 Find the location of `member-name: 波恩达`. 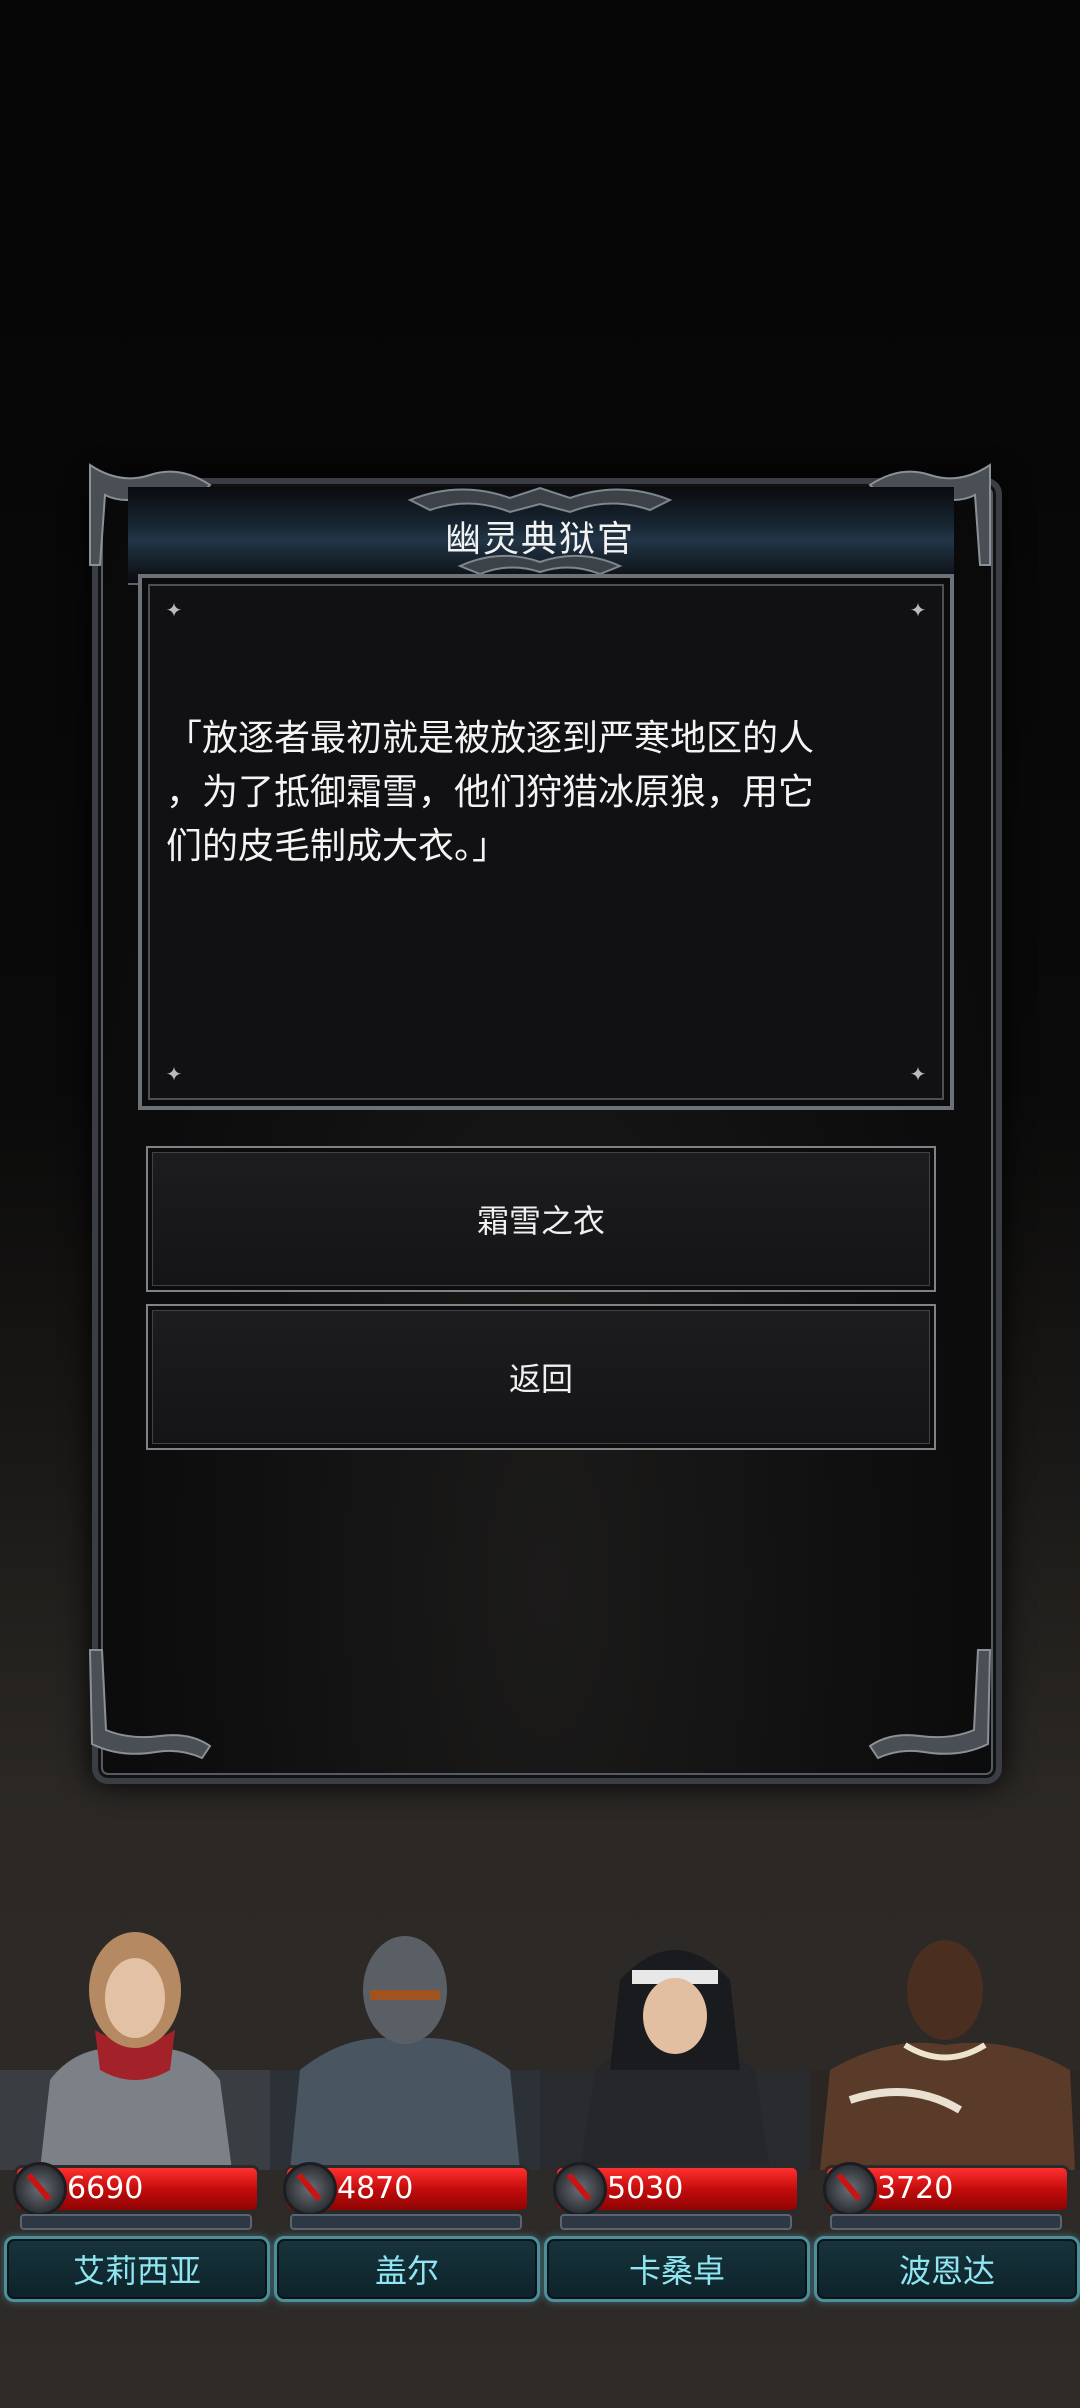

member-name: 波恩达 is located at coordinates (947, 2269).